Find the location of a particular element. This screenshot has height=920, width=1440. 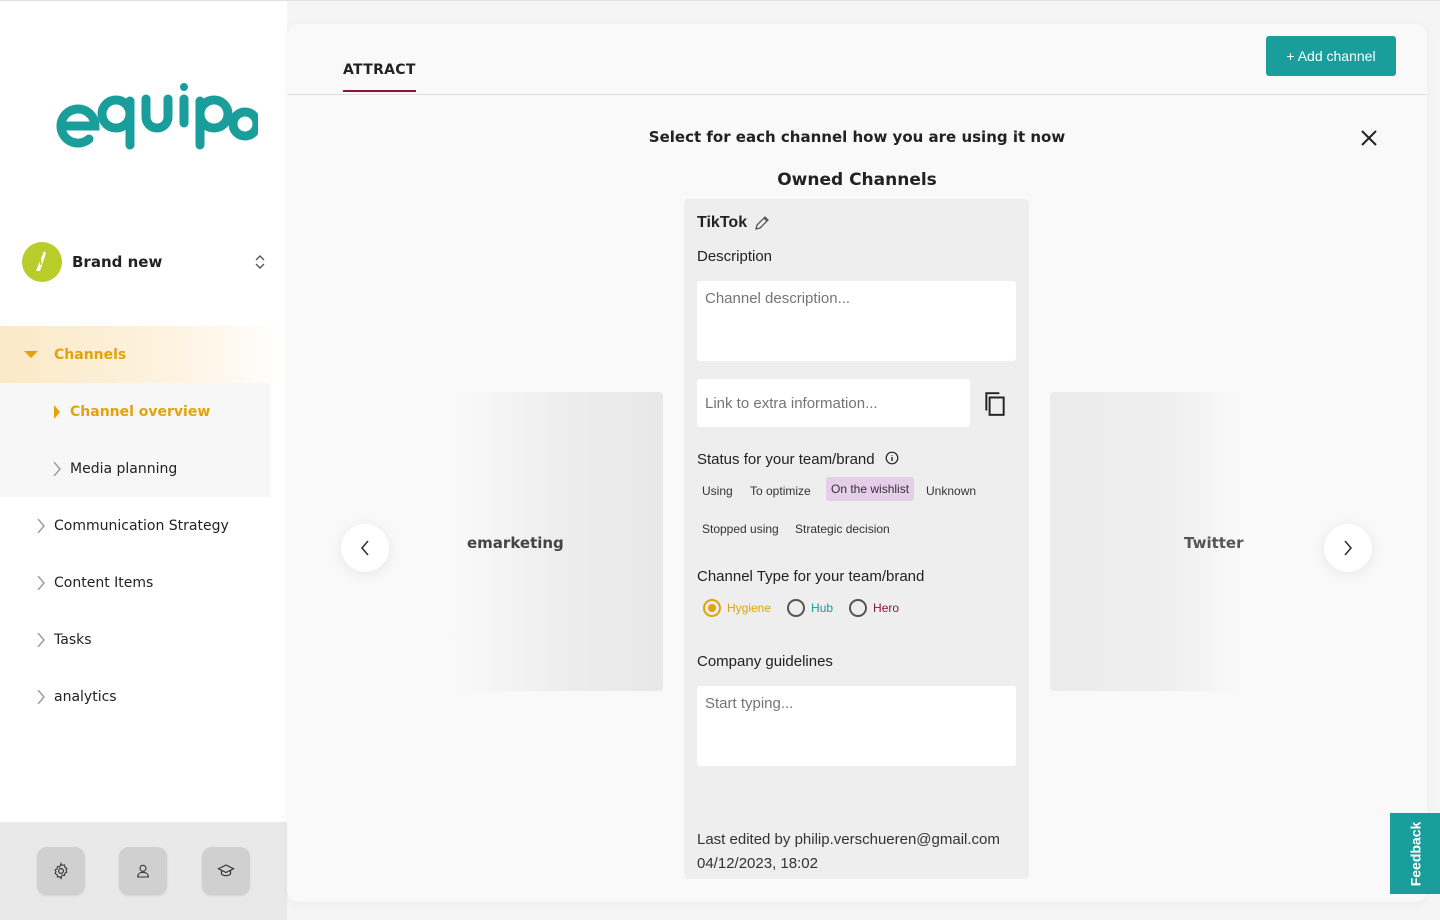

academy-button is located at coordinates (225, 871).